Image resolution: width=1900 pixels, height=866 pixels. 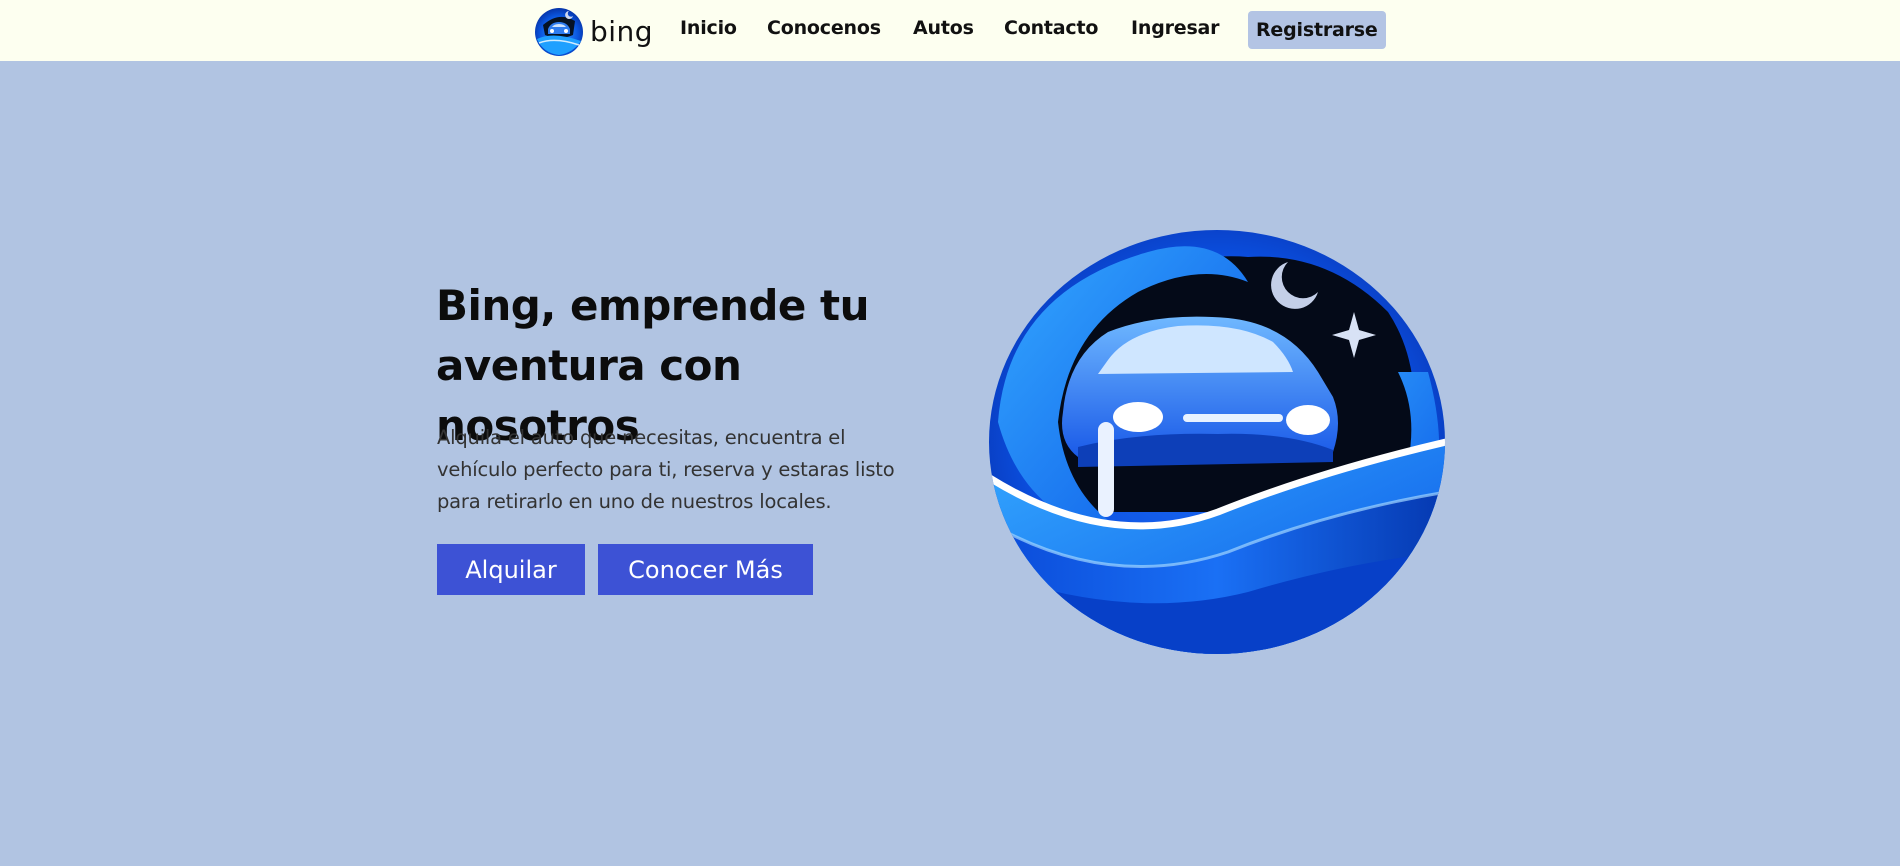 I want to click on nav-link-ingresar: Ingresar, so click(x=1175, y=28).